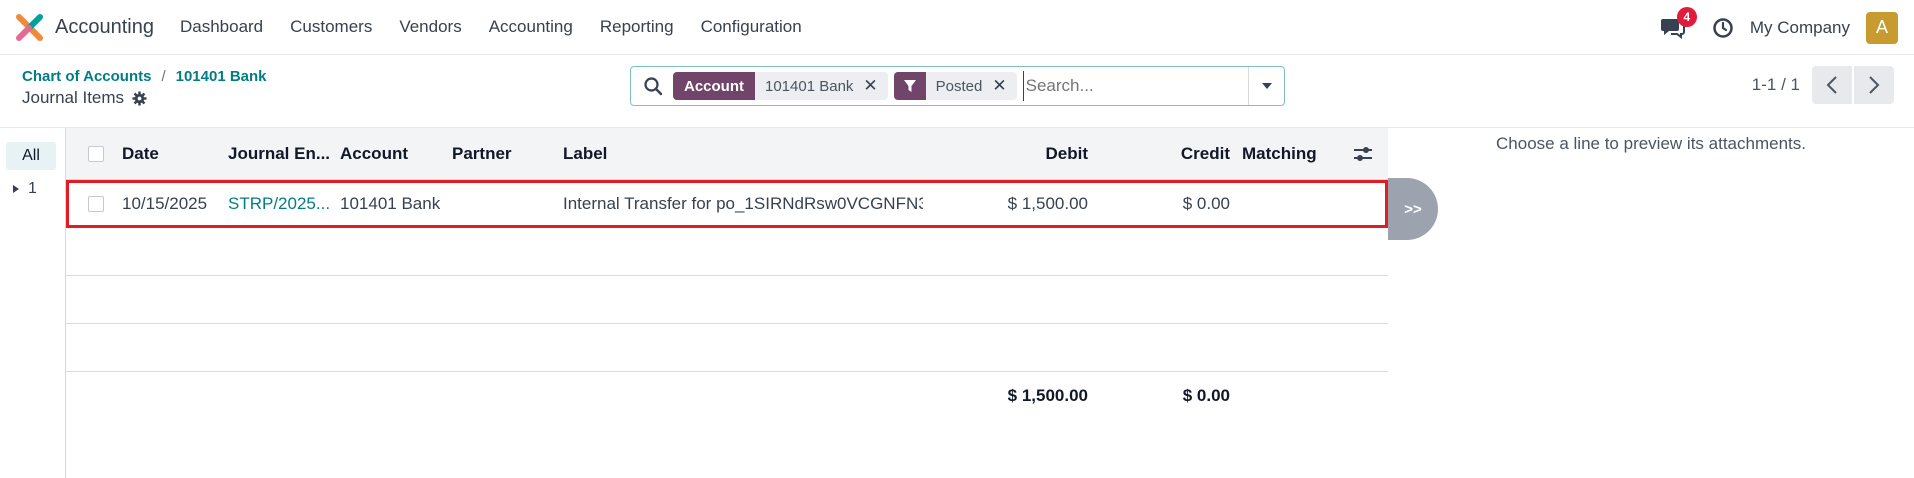 Image resolution: width=1914 pixels, height=478 pixels. Describe the element at coordinates (31, 156) in the screenshot. I see `group-all-button: All` at that location.